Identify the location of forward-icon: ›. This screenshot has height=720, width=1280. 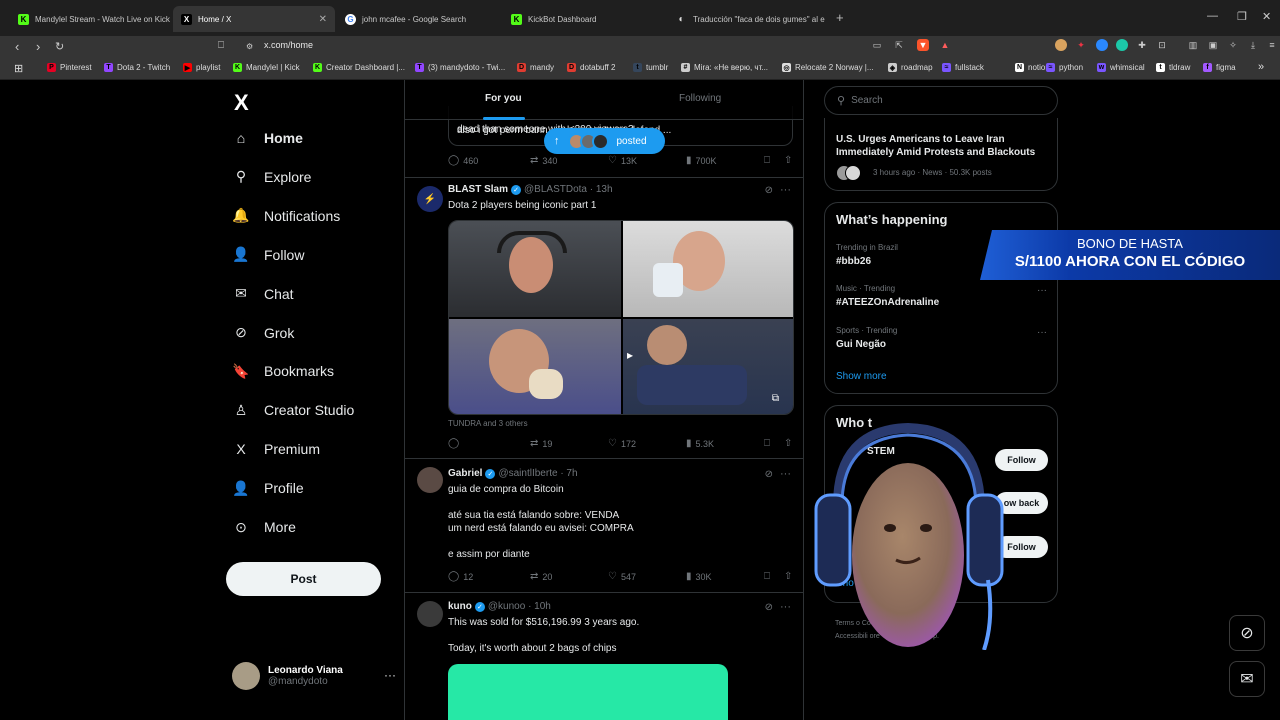
(38, 46).